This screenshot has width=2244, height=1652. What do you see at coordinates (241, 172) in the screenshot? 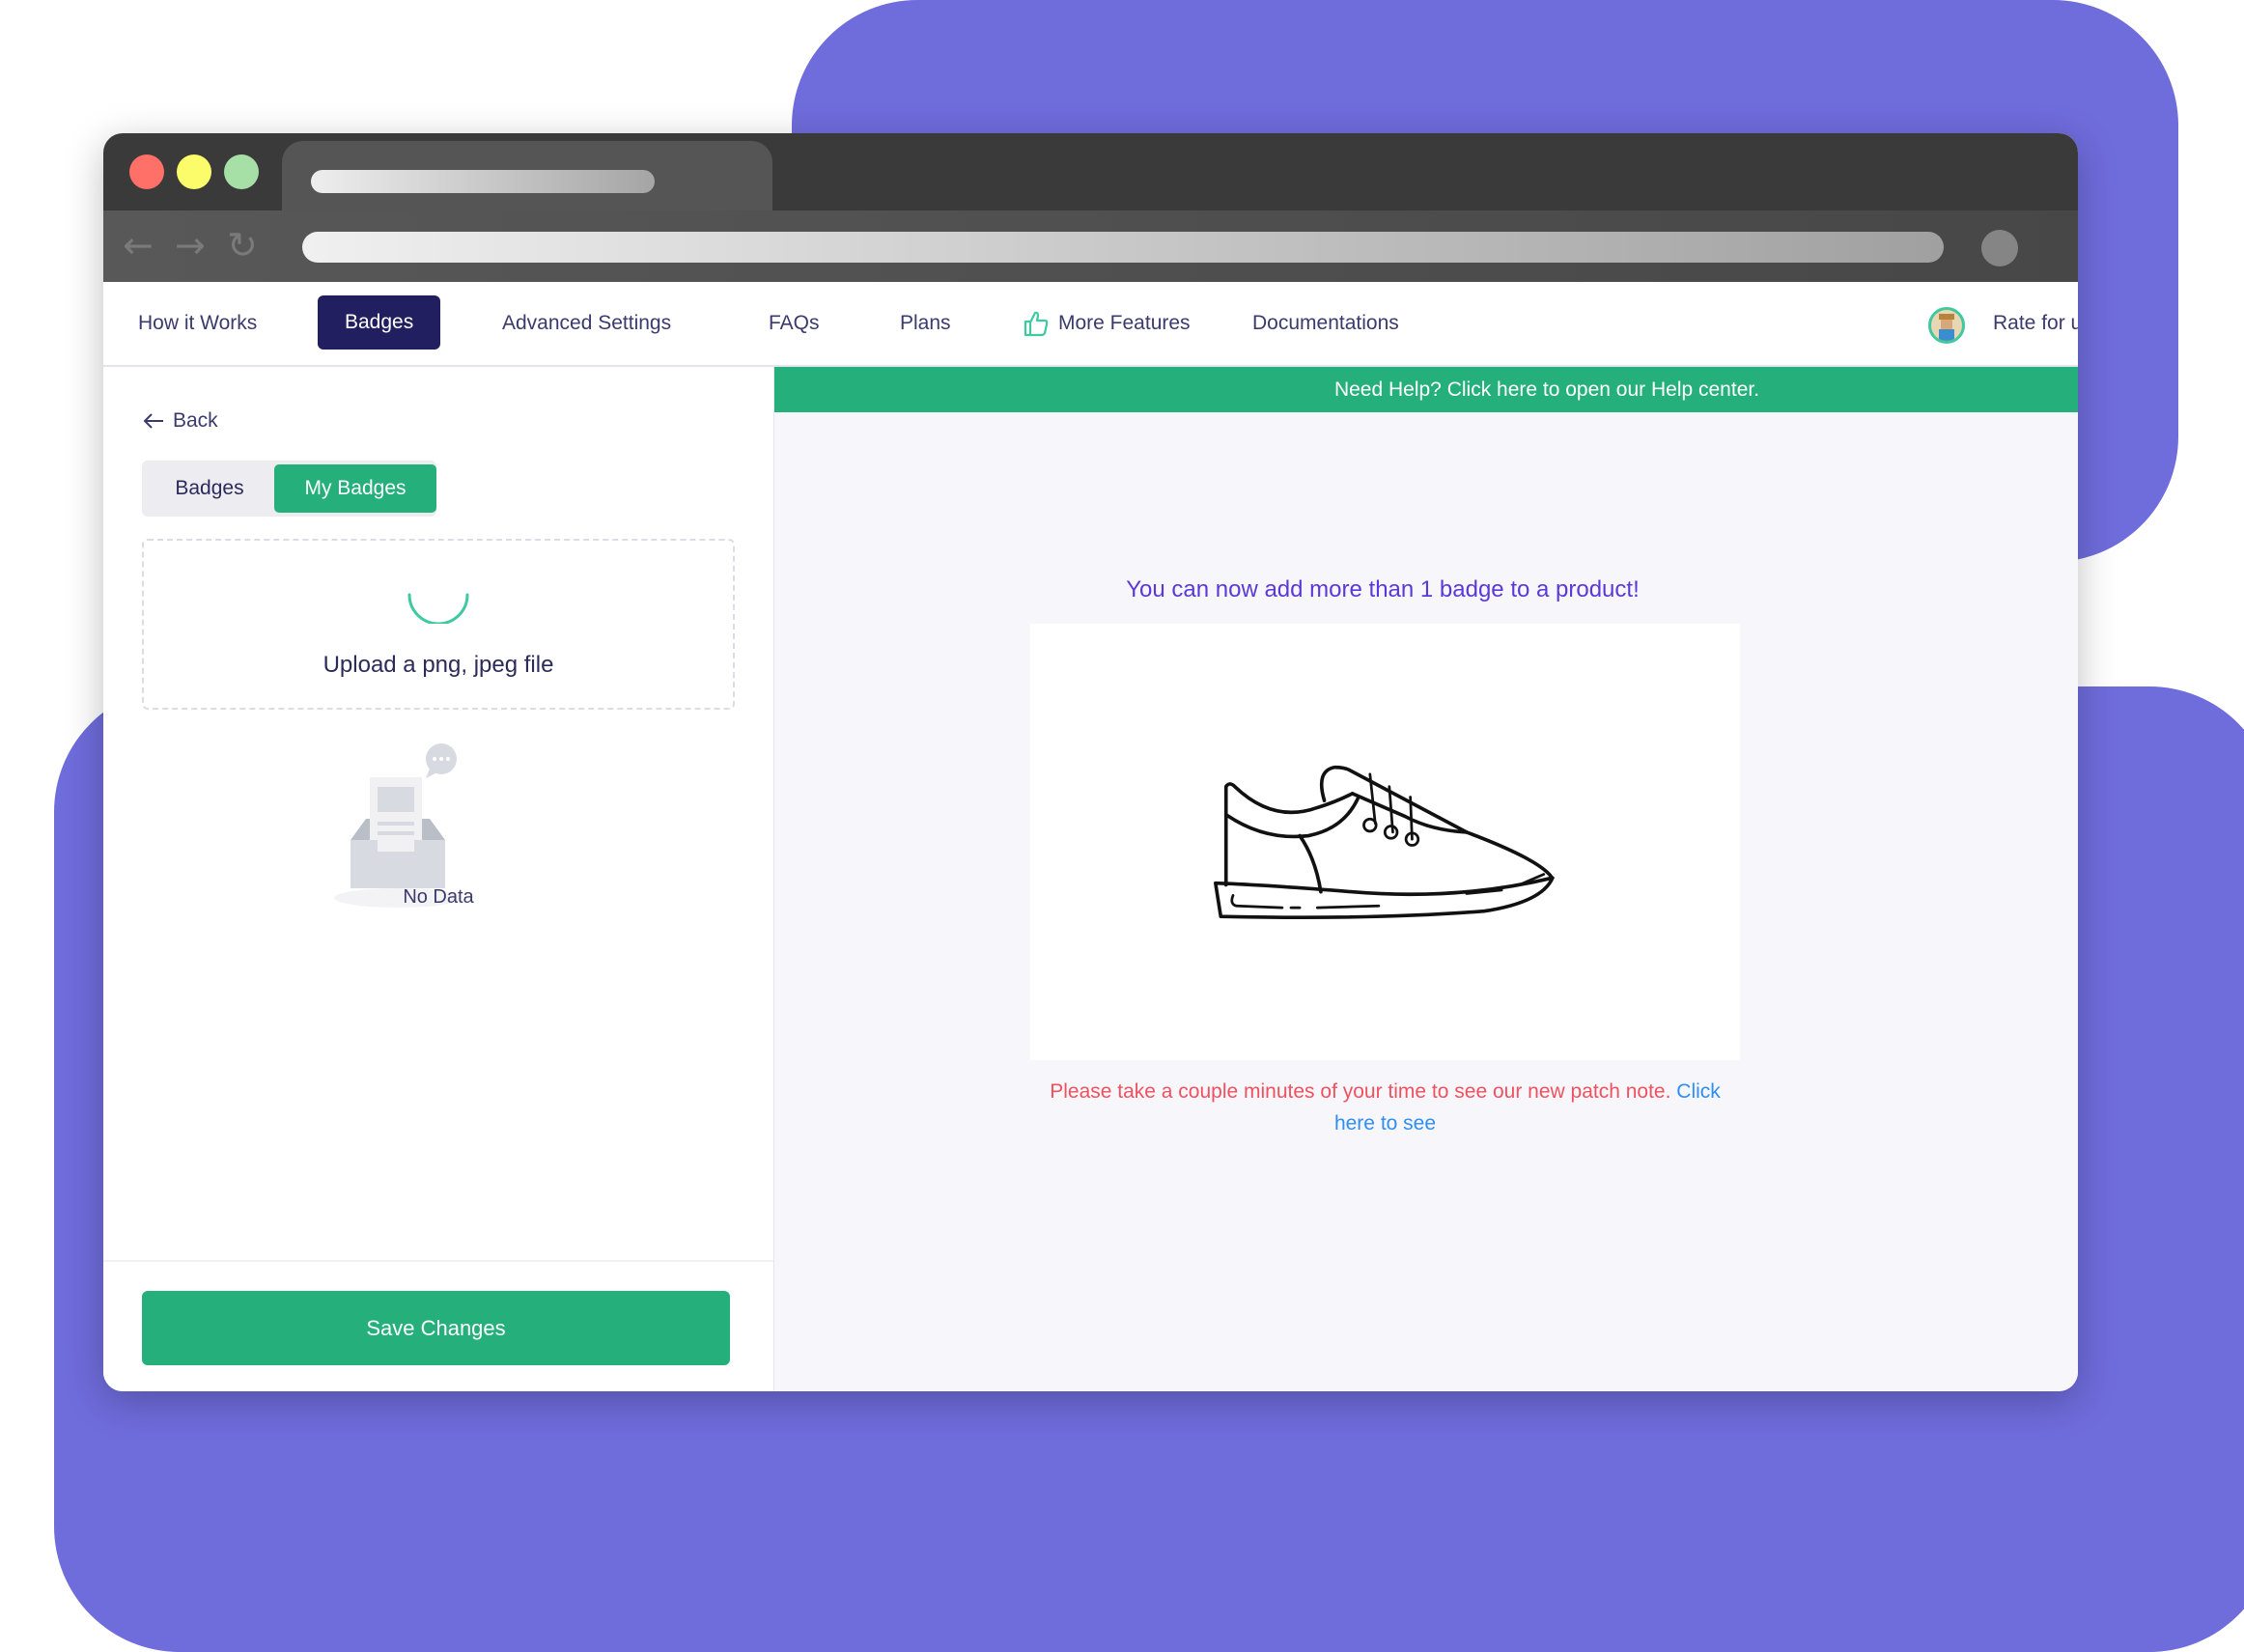
I see `maximize-window-button` at bounding box center [241, 172].